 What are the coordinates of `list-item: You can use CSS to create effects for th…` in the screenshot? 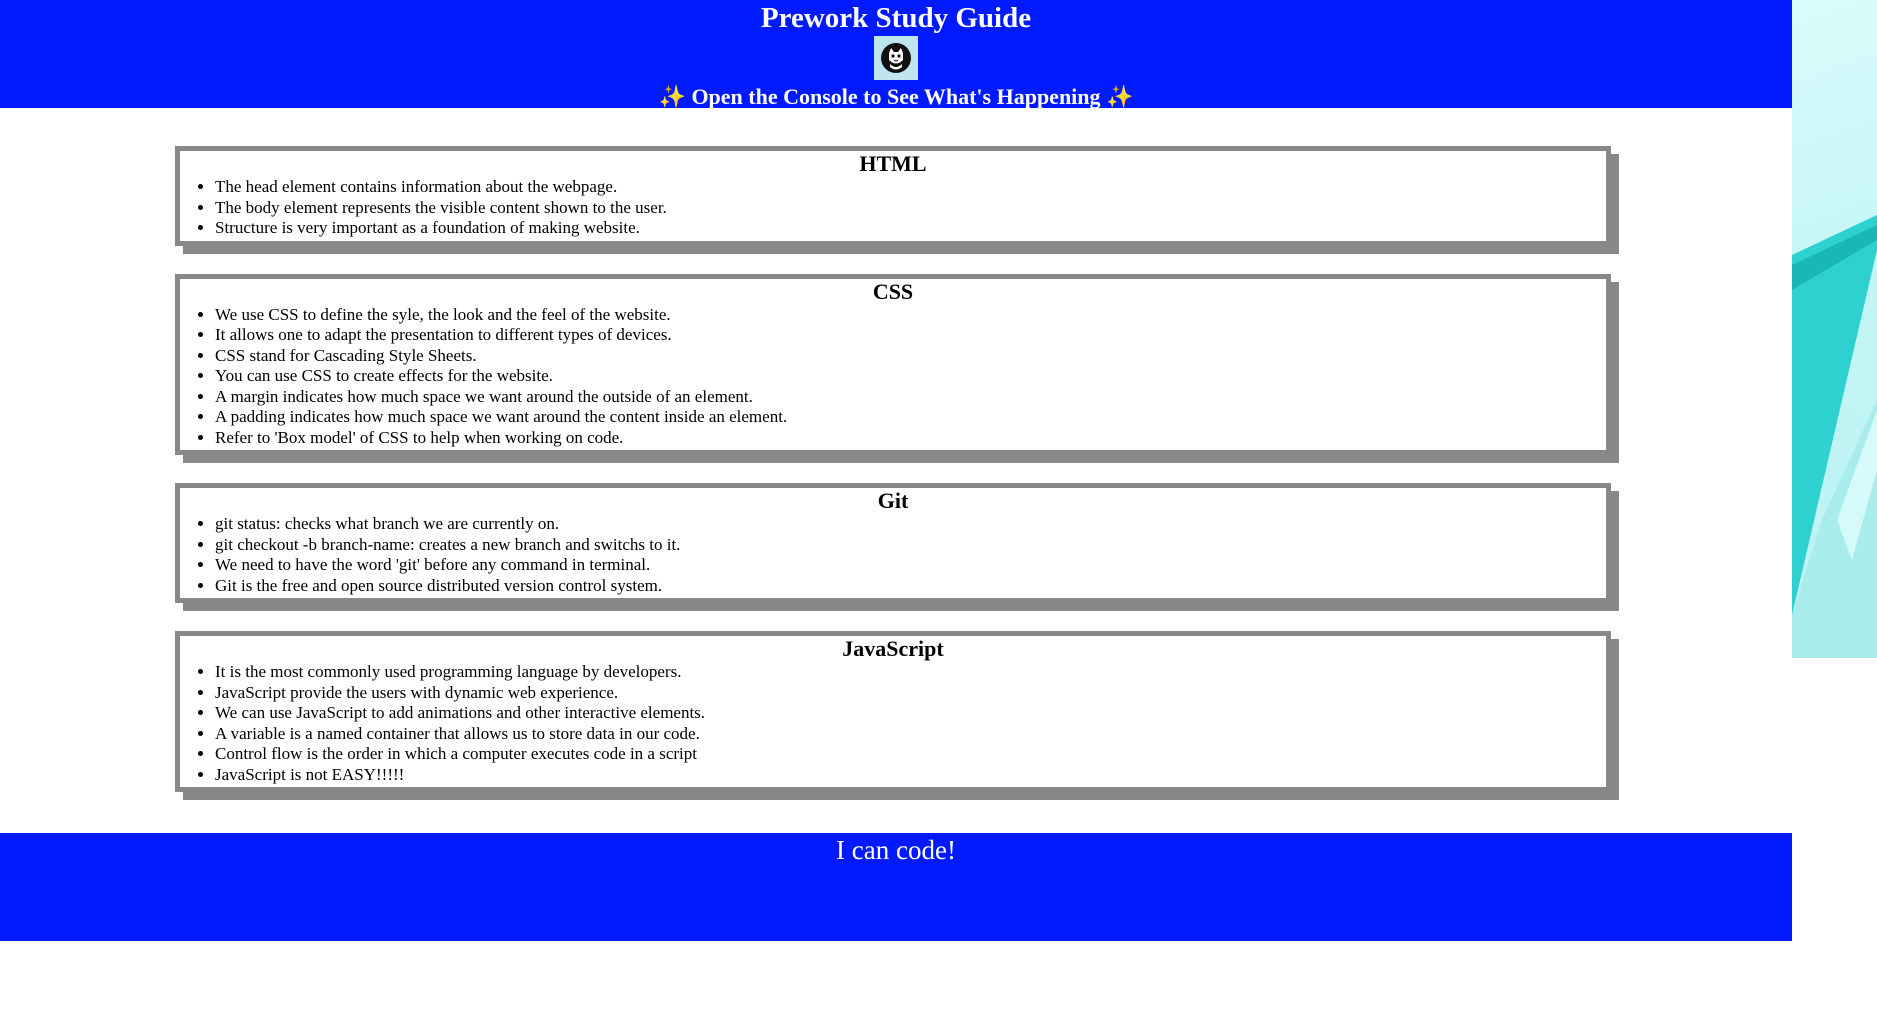 It's located at (910, 376).